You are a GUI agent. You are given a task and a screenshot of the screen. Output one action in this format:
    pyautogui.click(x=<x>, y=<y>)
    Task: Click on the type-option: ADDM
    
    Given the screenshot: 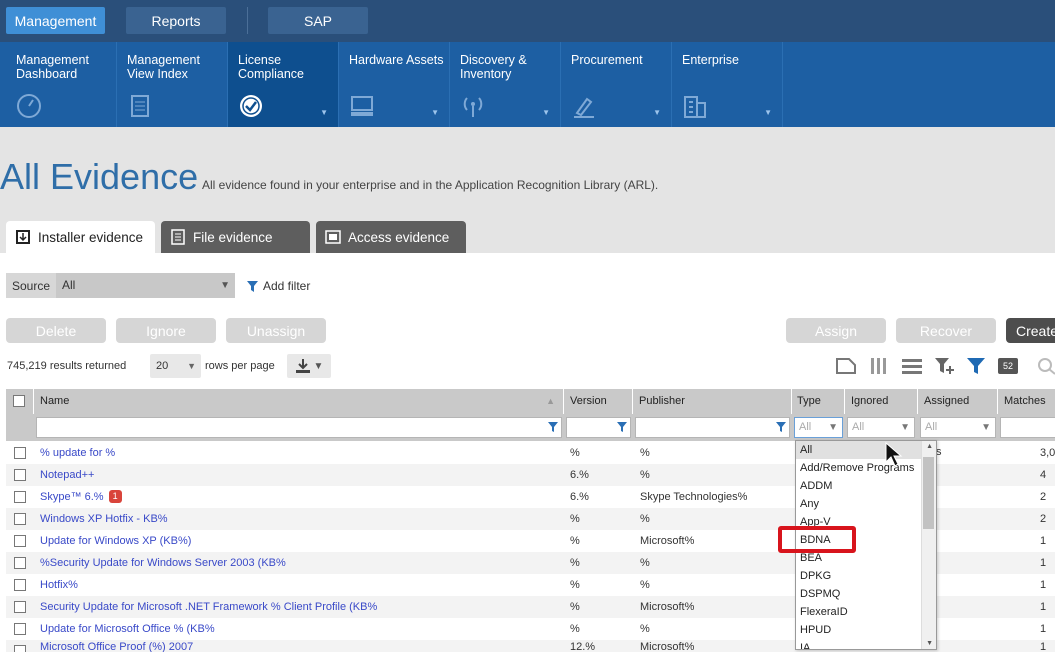 What is the action you would take?
    pyautogui.click(x=859, y=486)
    